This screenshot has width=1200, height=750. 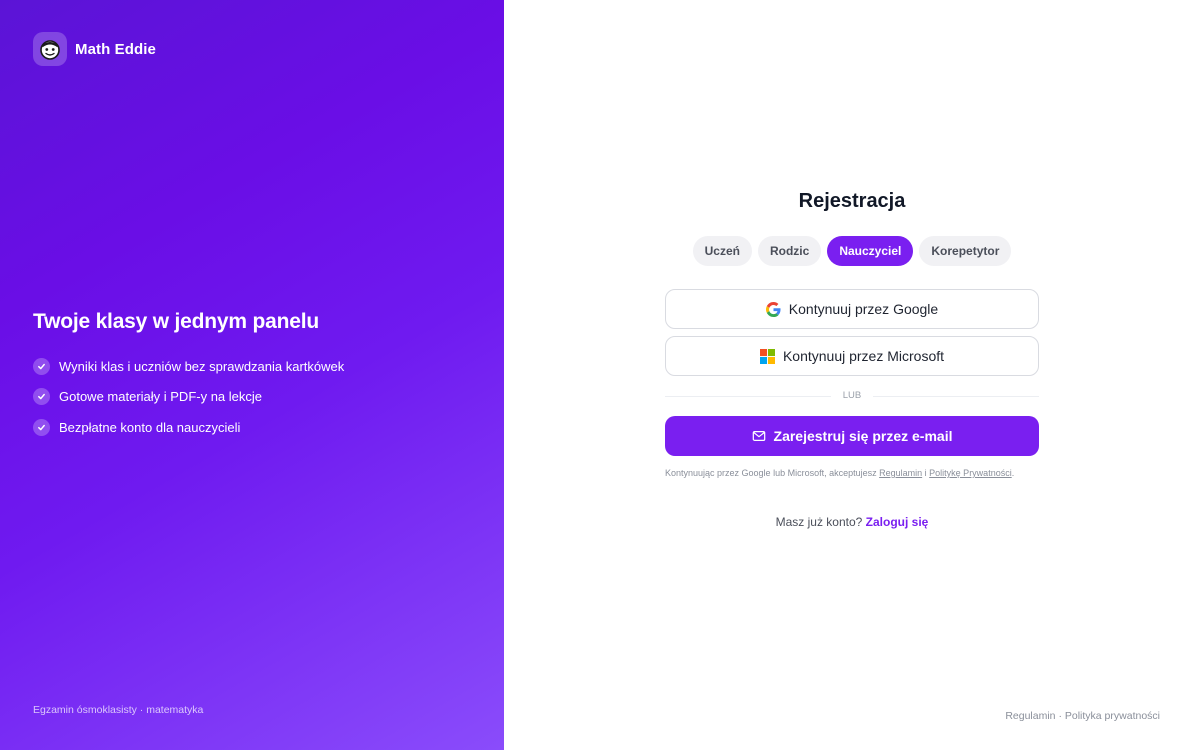 I want to click on footer-links: Regulamin · Polityka prywatności, so click(x=1082, y=716).